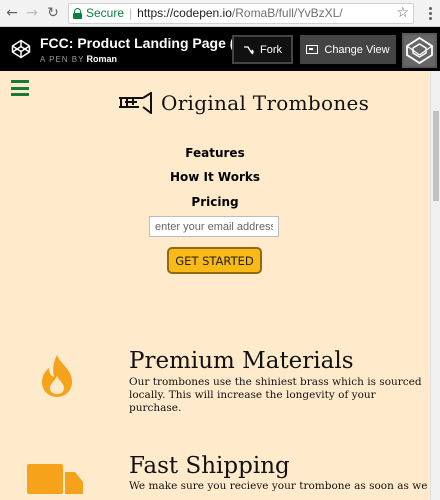  Describe the element at coordinates (214, 226) in the screenshot. I see `email-input` at that location.